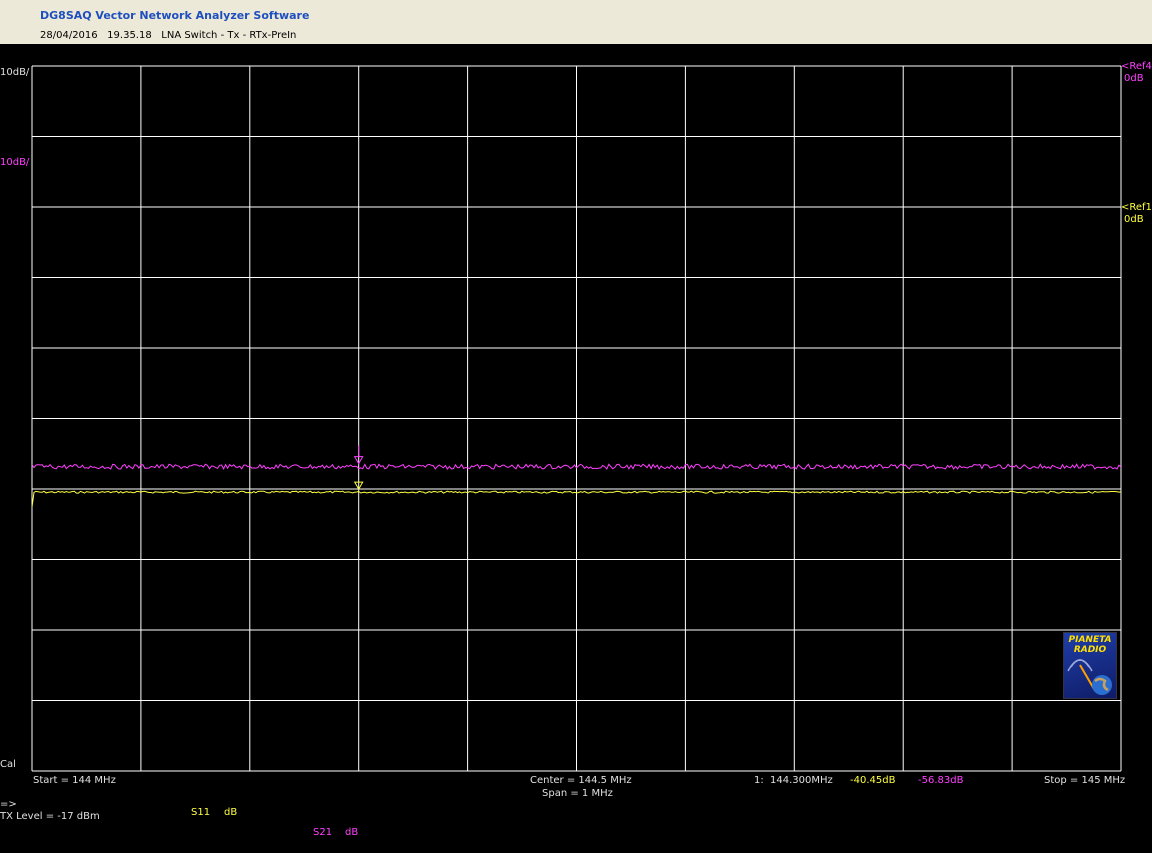 This screenshot has width=1152, height=853. What do you see at coordinates (175, 15) in the screenshot?
I see `app-title: DG8SAQ Vector Network Analyzer Software` at bounding box center [175, 15].